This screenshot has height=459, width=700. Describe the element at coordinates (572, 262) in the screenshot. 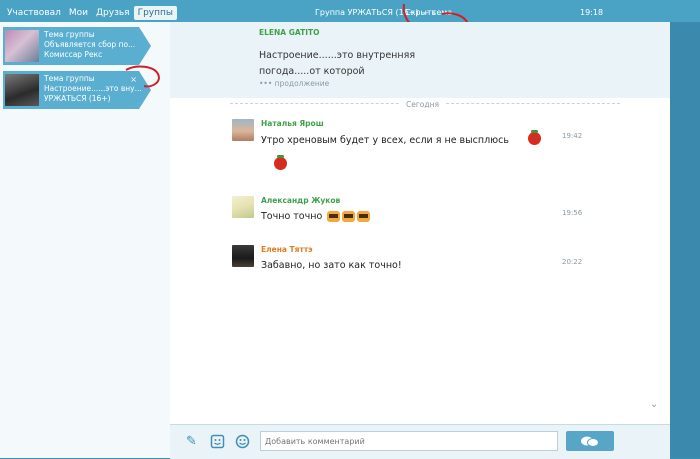

I see `comment-time: 20:22` at that location.